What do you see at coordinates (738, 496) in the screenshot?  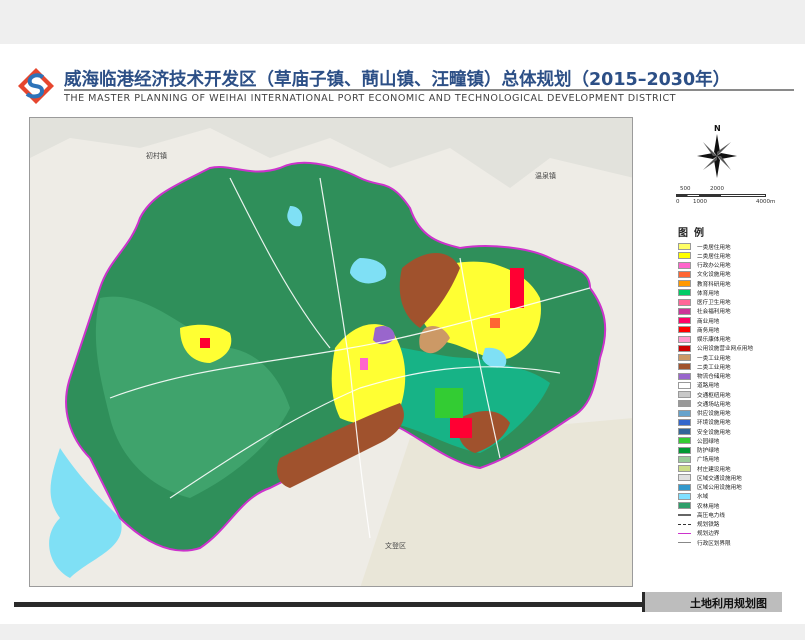 I see `legend-item: 水域` at bounding box center [738, 496].